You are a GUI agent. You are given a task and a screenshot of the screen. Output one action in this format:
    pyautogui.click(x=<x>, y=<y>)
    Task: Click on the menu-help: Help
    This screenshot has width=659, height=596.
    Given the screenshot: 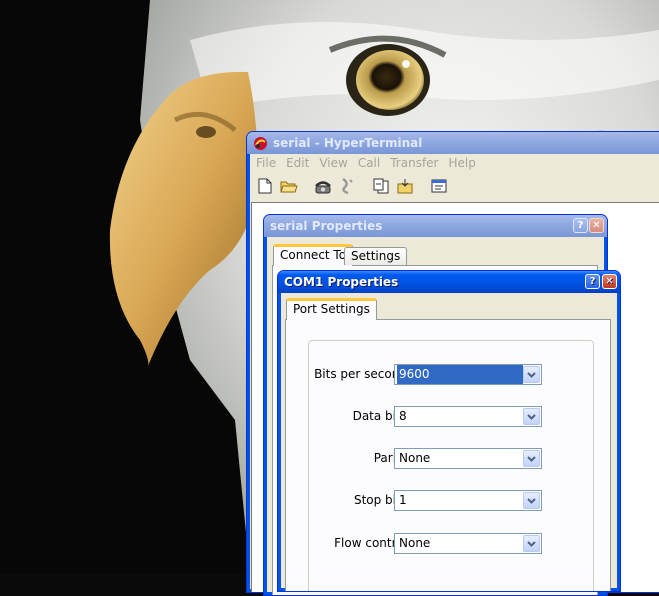 What is the action you would take?
    pyautogui.click(x=462, y=163)
    